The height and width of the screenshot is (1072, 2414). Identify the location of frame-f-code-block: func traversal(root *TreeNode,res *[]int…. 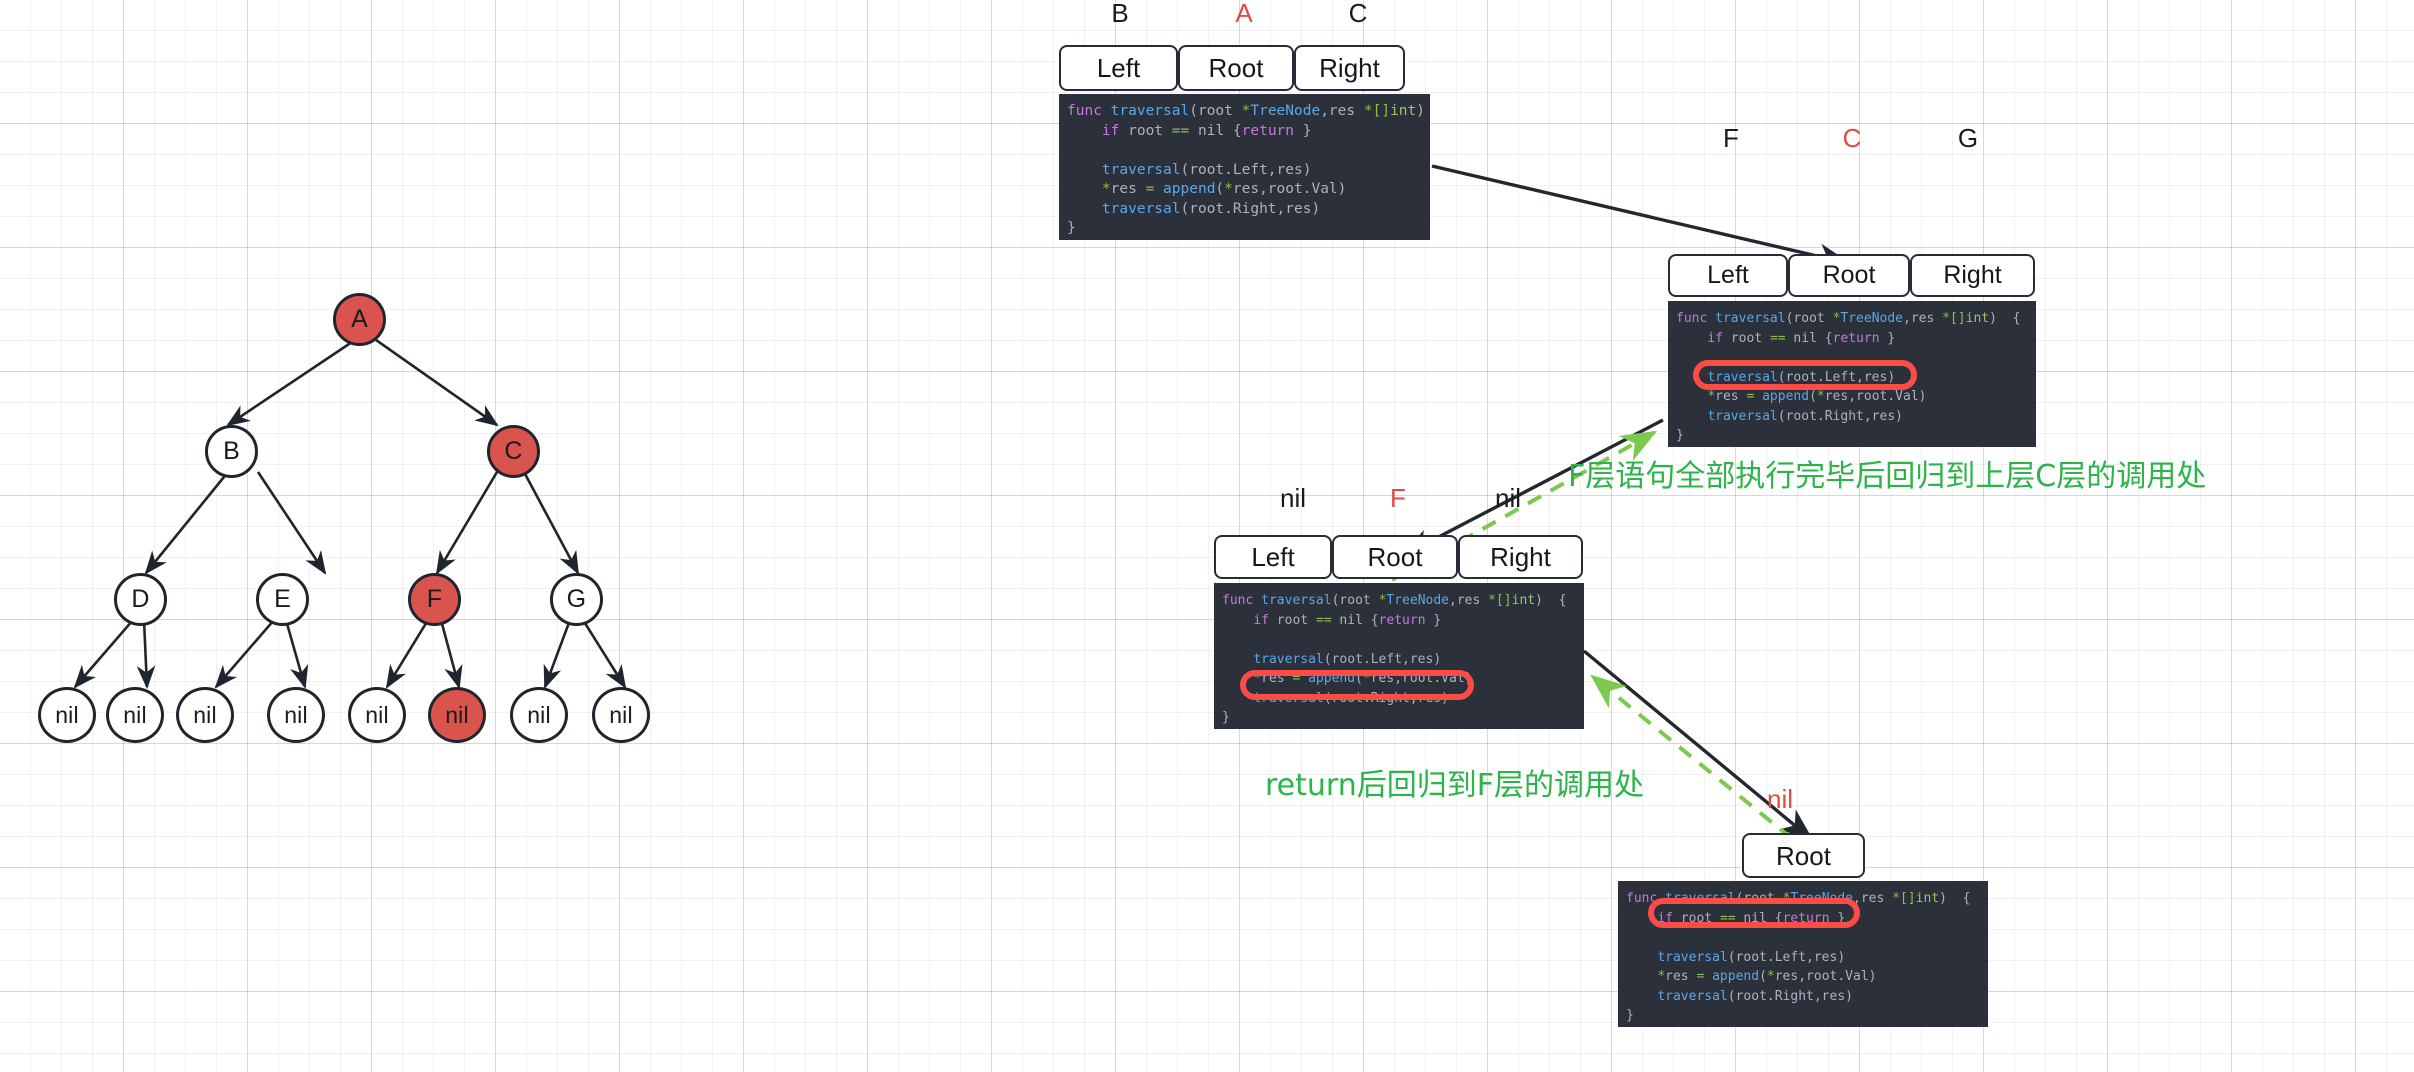
(1399, 656).